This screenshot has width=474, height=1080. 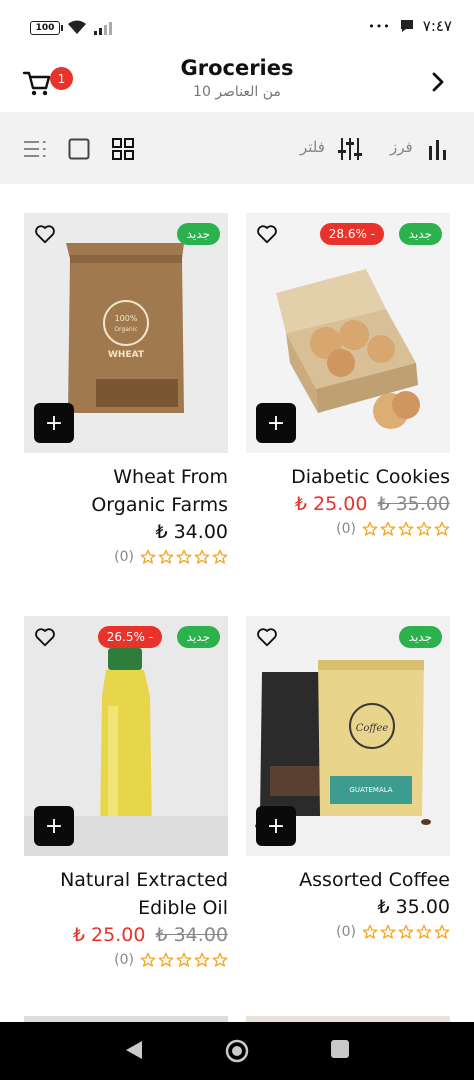 I want to click on battery-level: 100, so click(x=45, y=28).